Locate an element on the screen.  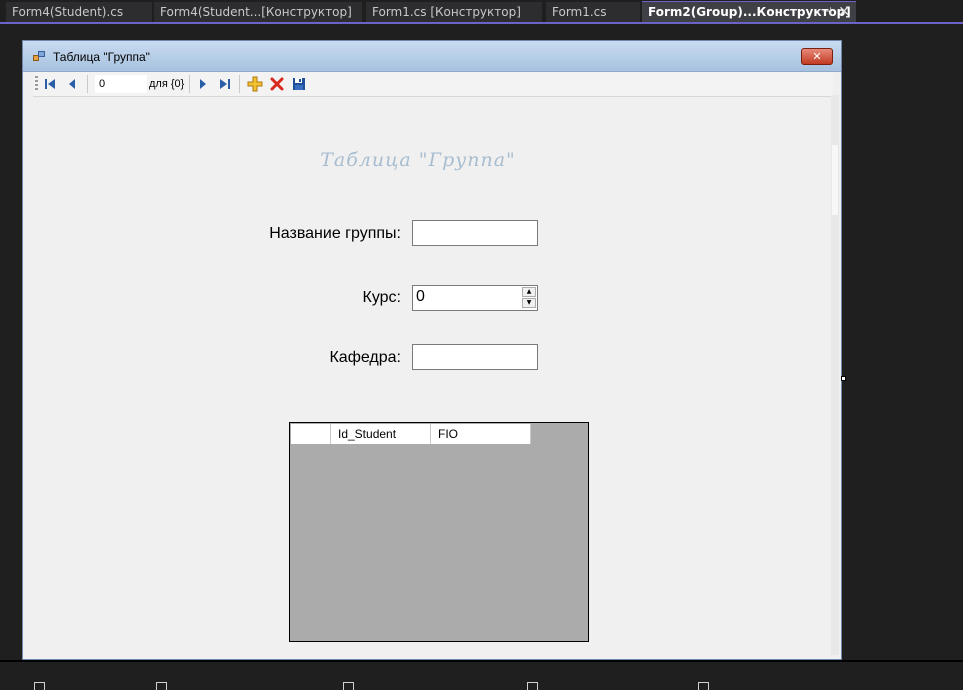
form-heading: Таблица "Группа" is located at coordinates (418, 160).